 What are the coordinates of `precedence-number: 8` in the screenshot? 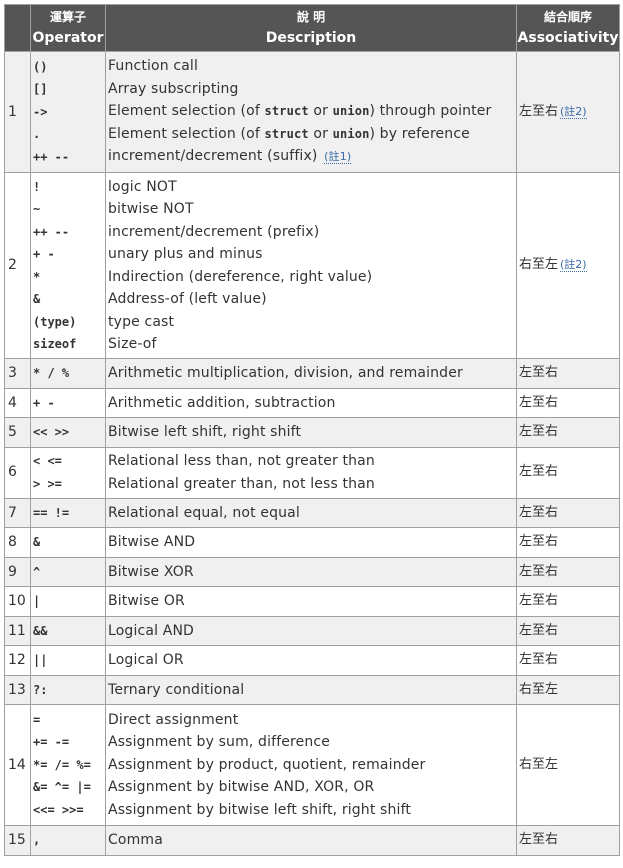 It's located at (17, 542).